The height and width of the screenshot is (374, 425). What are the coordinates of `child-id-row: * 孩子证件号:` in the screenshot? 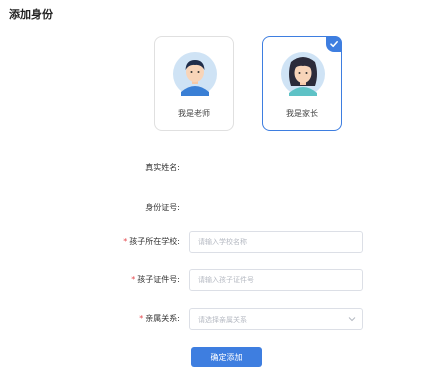 It's located at (212, 280).